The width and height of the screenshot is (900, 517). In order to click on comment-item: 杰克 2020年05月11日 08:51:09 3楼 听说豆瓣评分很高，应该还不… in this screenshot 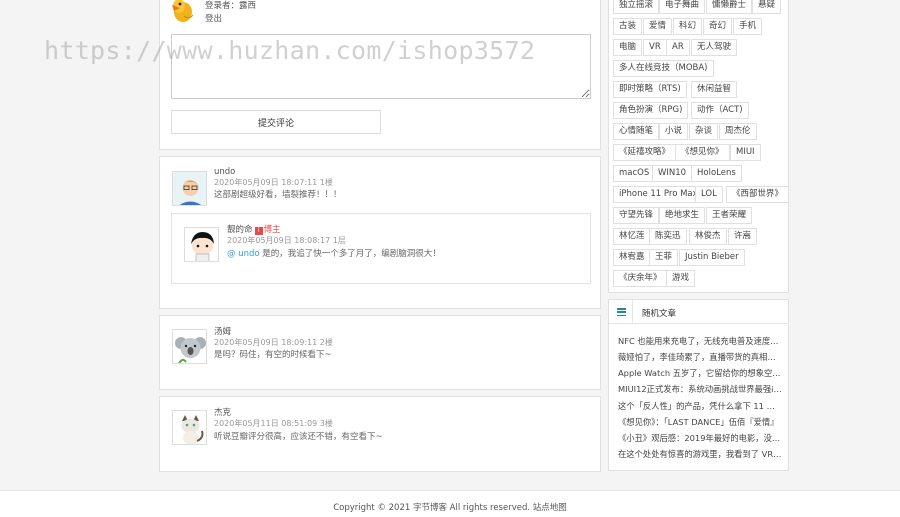, I will do `click(380, 434)`.